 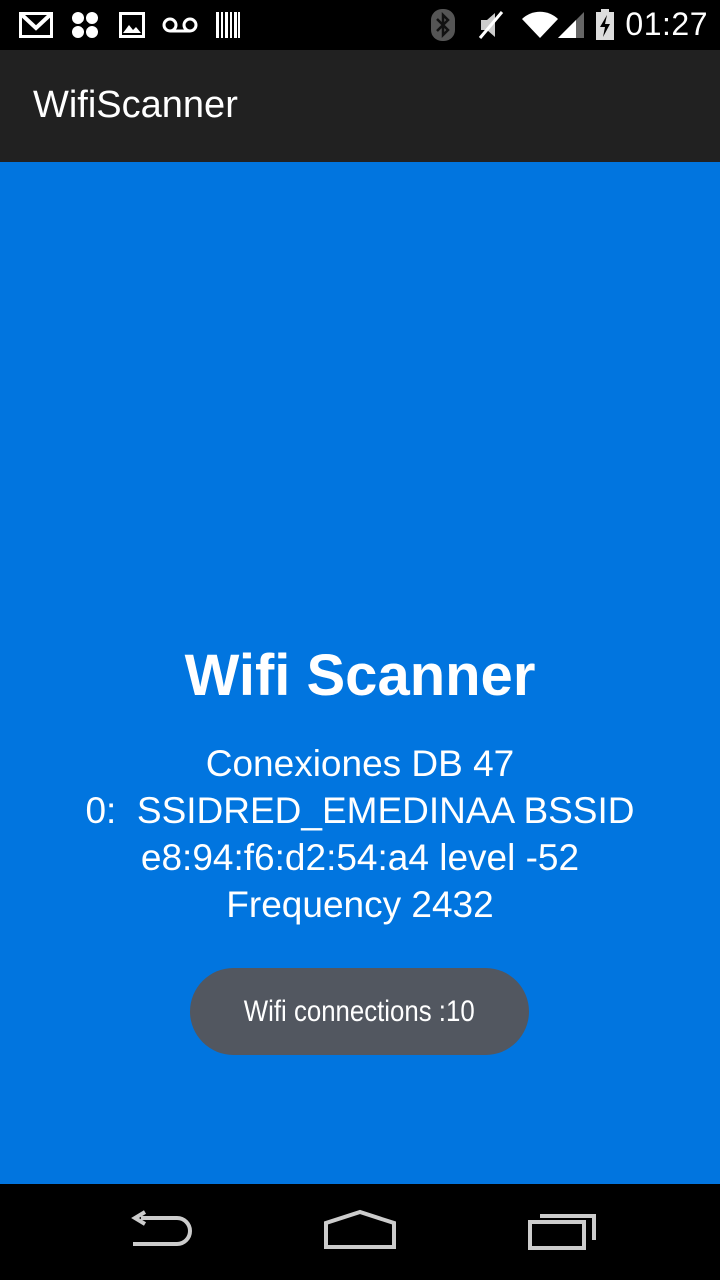 What do you see at coordinates (360, 106) in the screenshot?
I see `app-bar: WifiScanner` at bounding box center [360, 106].